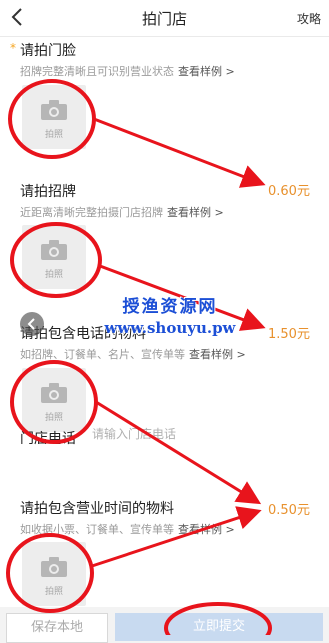  I want to click on required-mark: *, so click(13, 48).